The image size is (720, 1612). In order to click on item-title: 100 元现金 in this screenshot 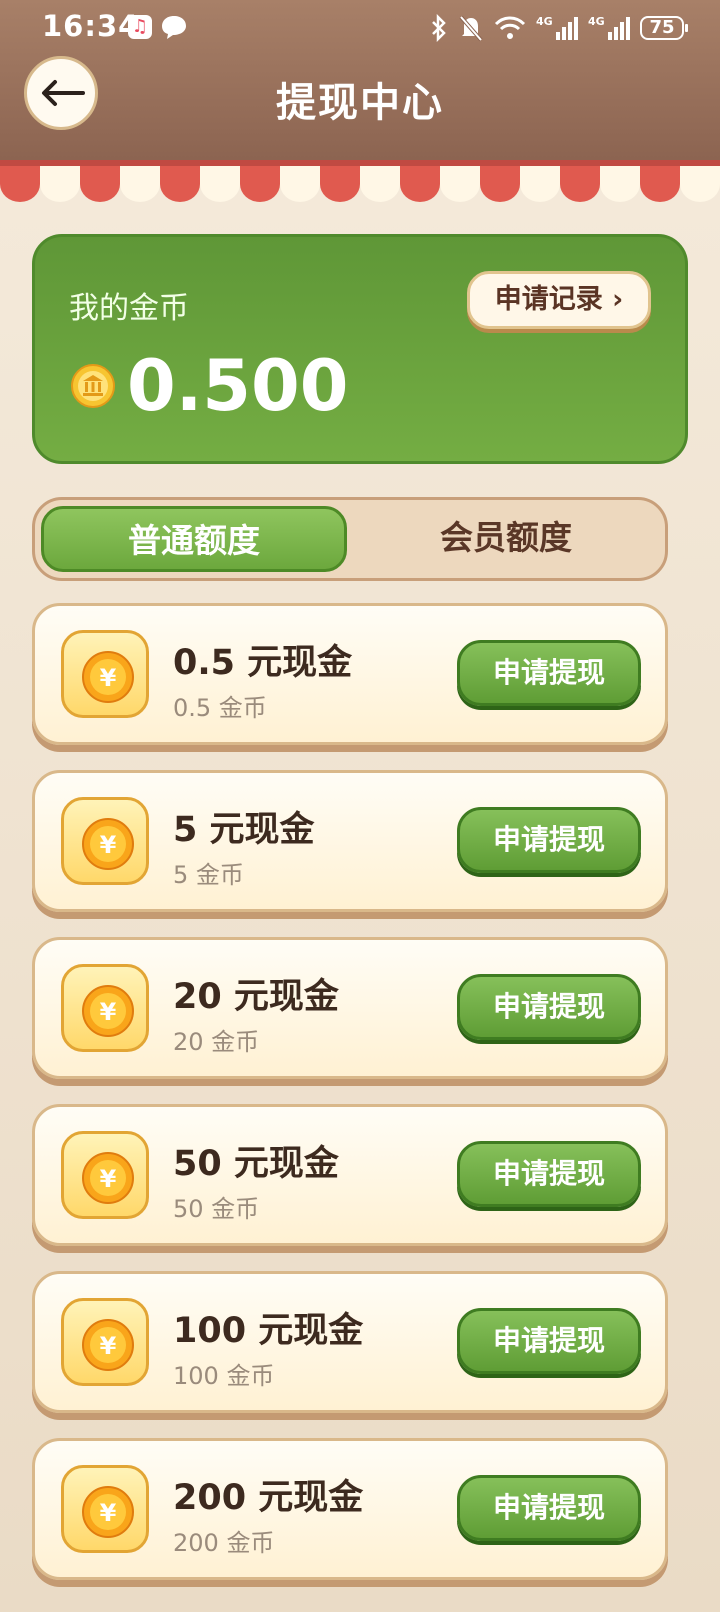, I will do `click(268, 1331)`.